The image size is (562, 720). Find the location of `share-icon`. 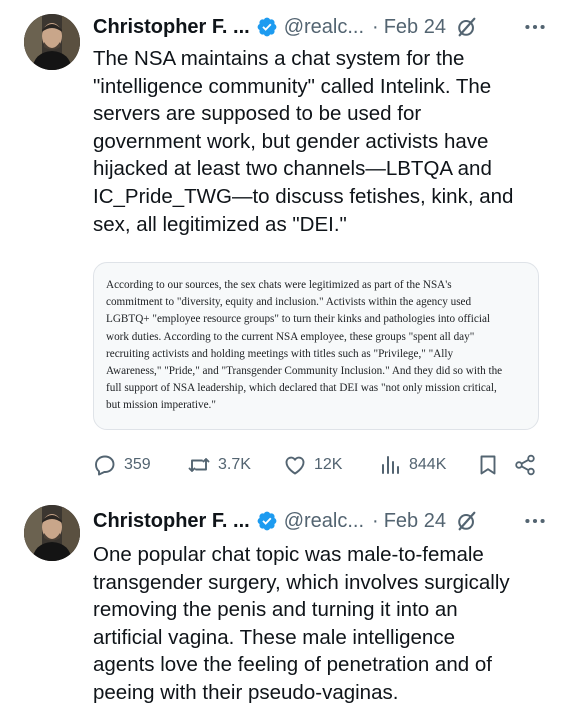

share-icon is located at coordinates (525, 465).